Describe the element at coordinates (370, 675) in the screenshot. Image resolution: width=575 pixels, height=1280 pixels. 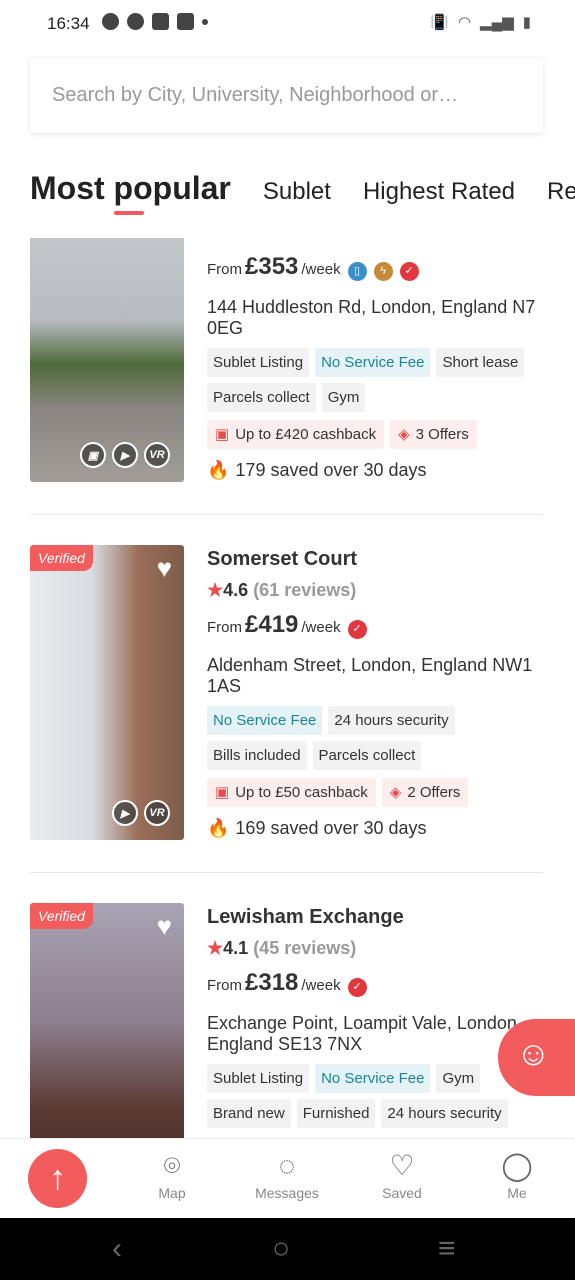
I see `listing-address: Aldenham Street, London, England NW1 1AS` at that location.